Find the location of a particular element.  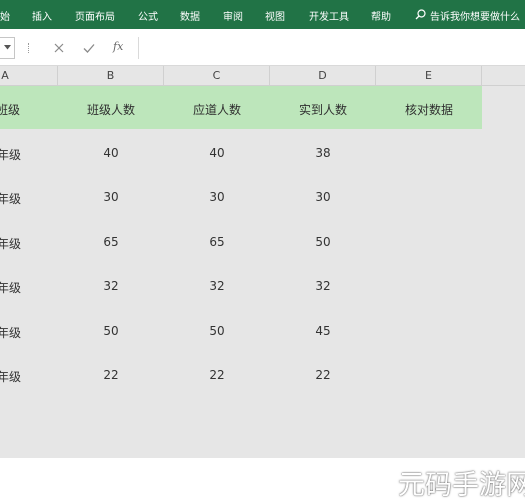

table-cell-actual: 22 is located at coordinates (323, 375).